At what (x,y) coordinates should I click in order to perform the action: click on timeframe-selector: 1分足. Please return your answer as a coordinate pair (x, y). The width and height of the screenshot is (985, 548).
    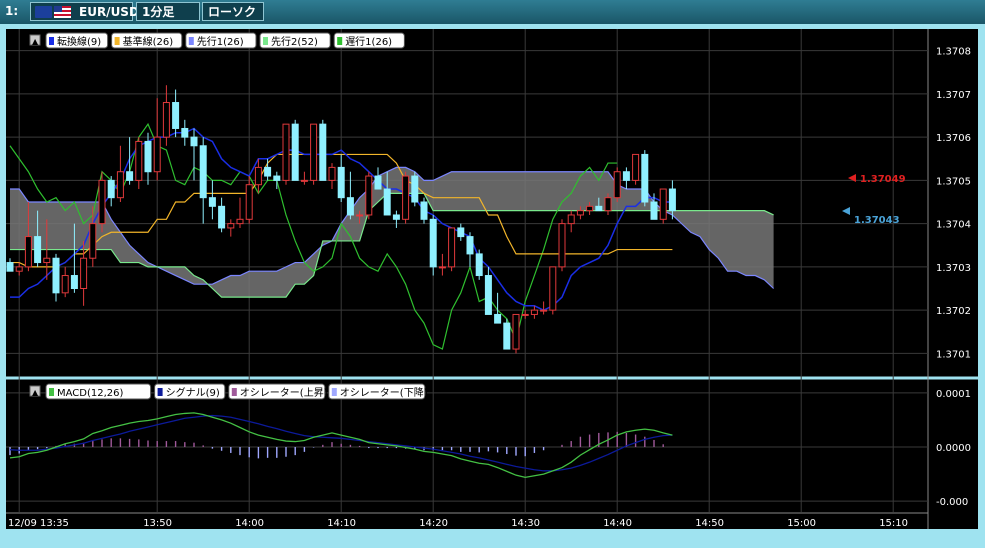
    Looking at the image, I should click on (168, 11).